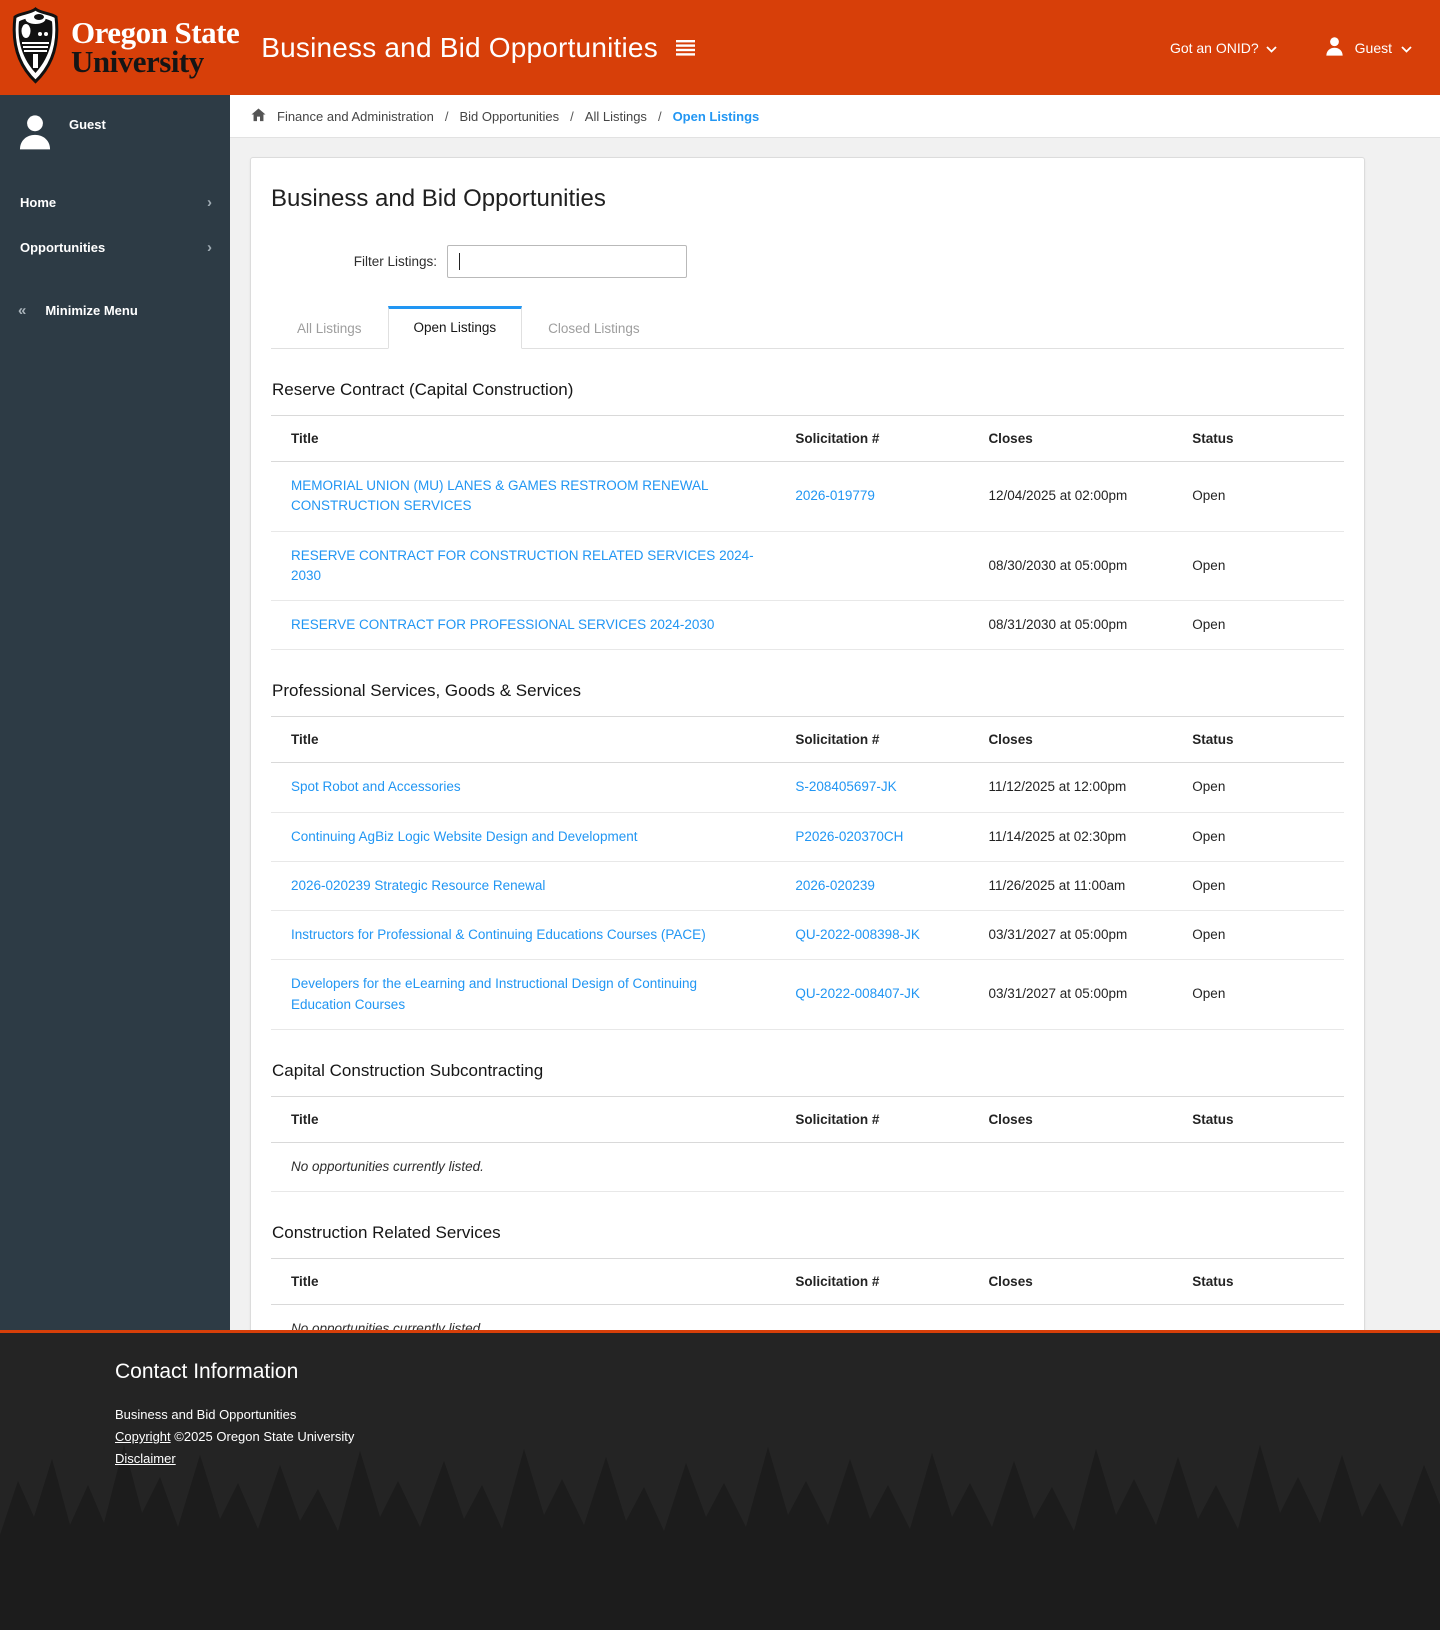  What do you see at coordinates (459, 48) in the screenshot?
I see `site-title: Business and Bid Opportunities` at bounding box center [459, 48].